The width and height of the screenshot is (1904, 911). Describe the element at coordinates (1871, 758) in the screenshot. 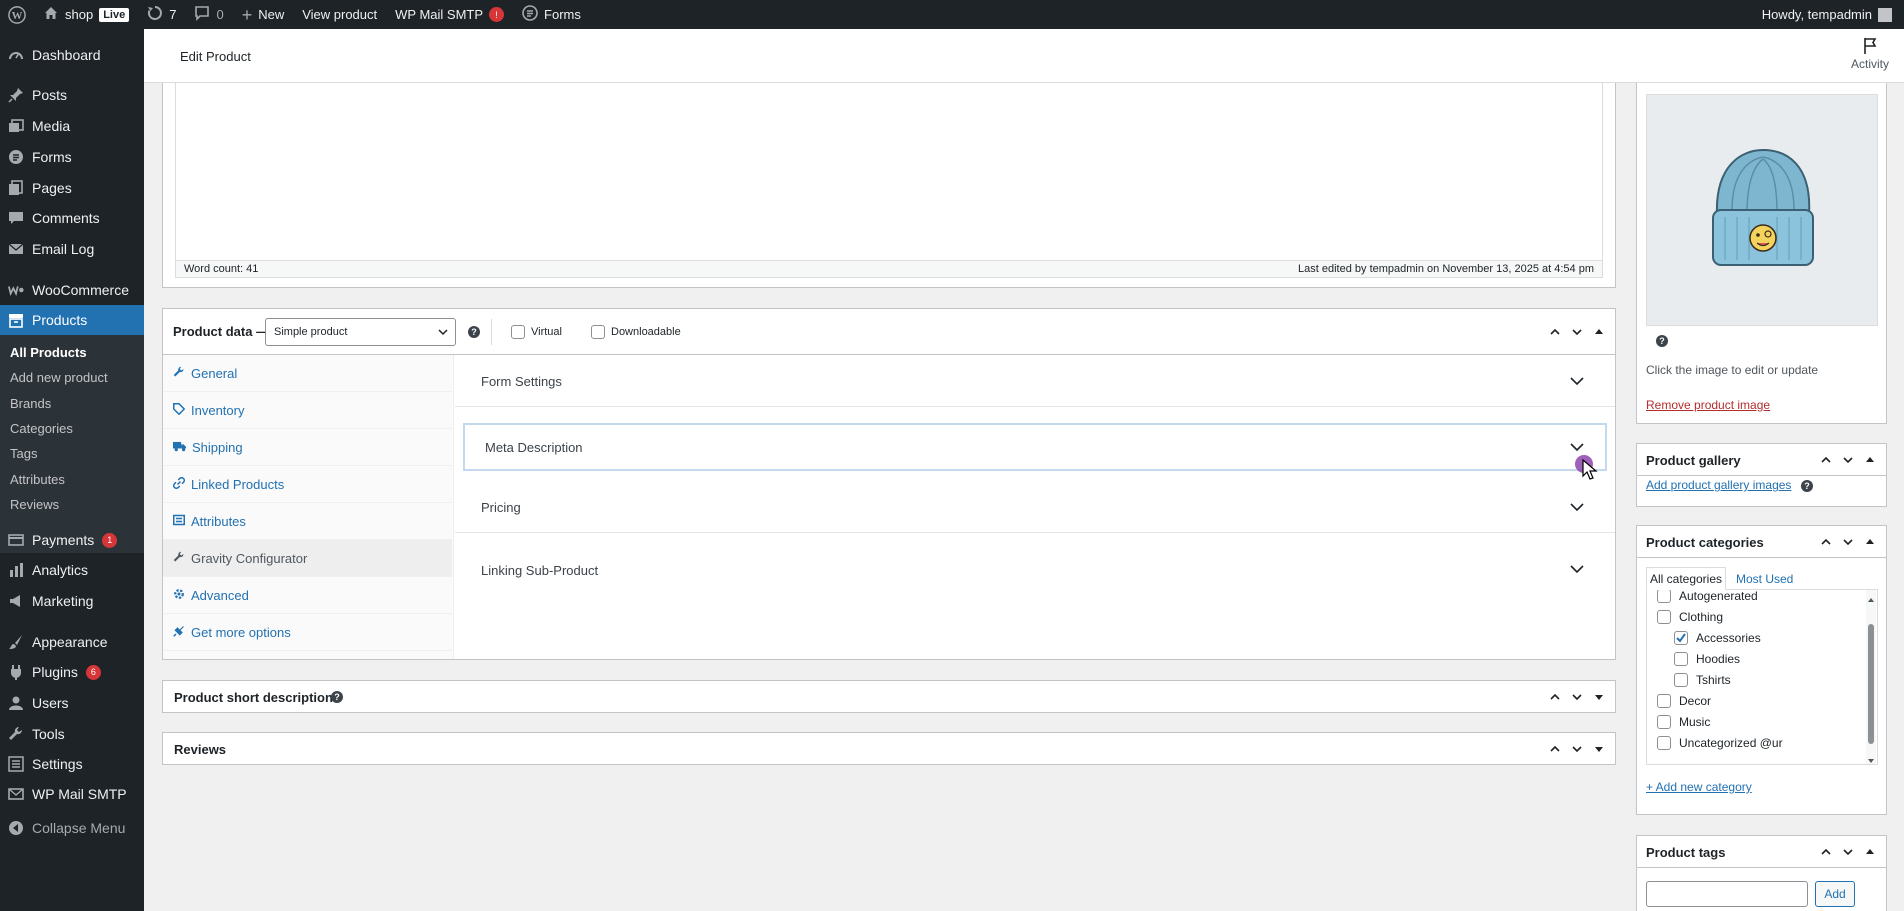

I see `scroll-down-arrow-icon` at that location.